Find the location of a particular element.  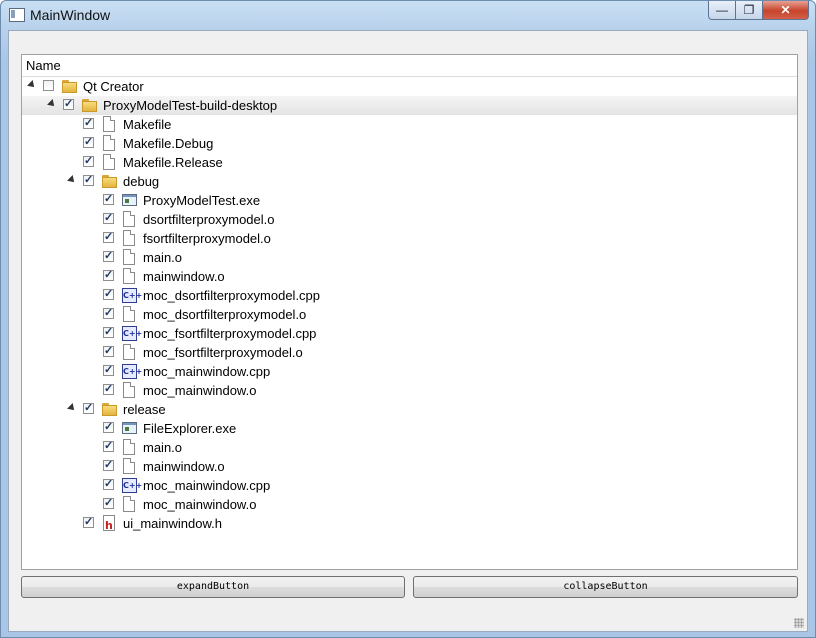

tree-row-label: moc_mainwindow.cpp is located at coordinates (207, 371).